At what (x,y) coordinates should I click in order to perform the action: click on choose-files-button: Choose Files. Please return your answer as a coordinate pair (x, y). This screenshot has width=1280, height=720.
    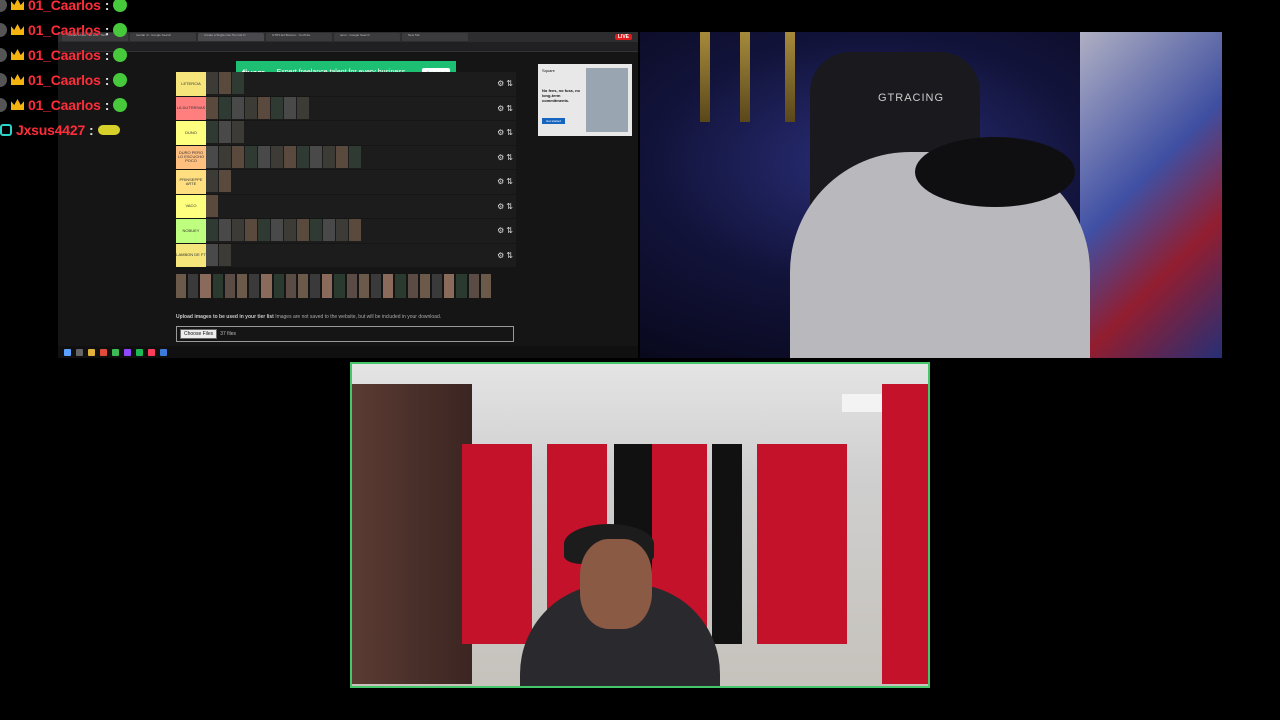
    Looking at the image, I should click on (199, 334).